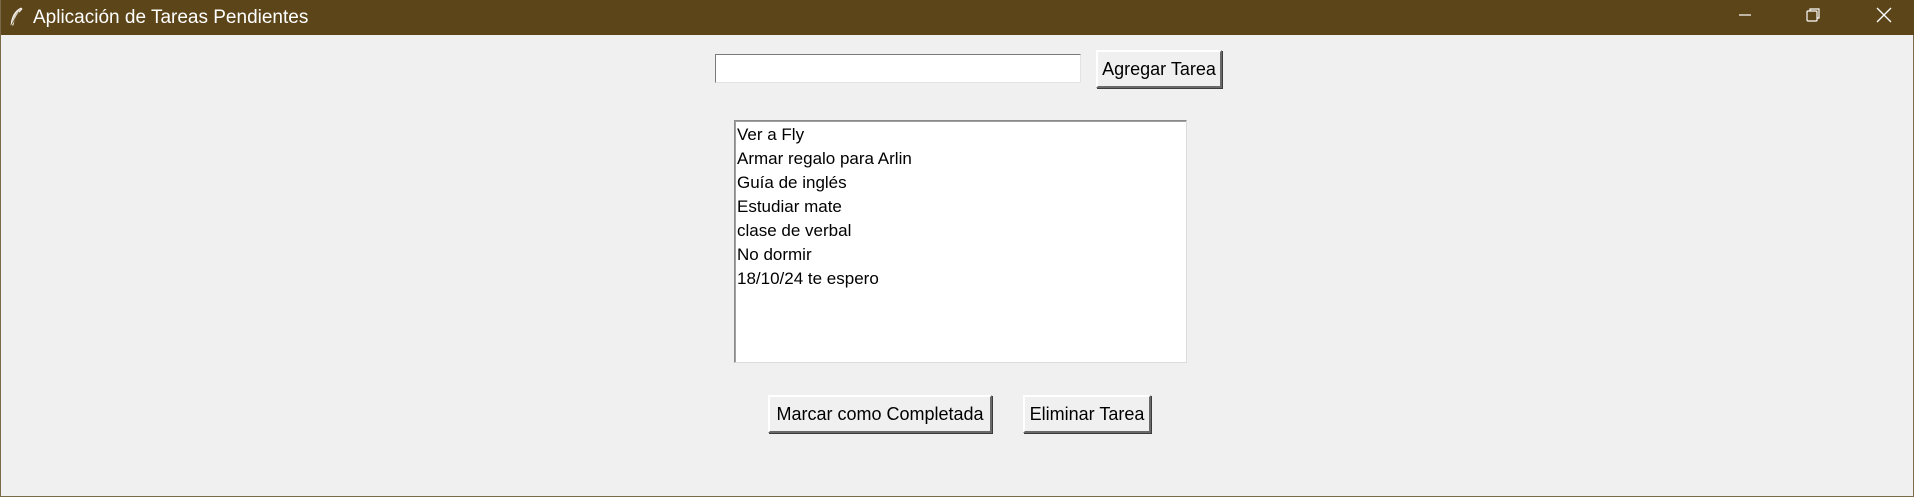 This screenshot has height=497, width=1914. I want to click on close-button, so click(1881, 17).